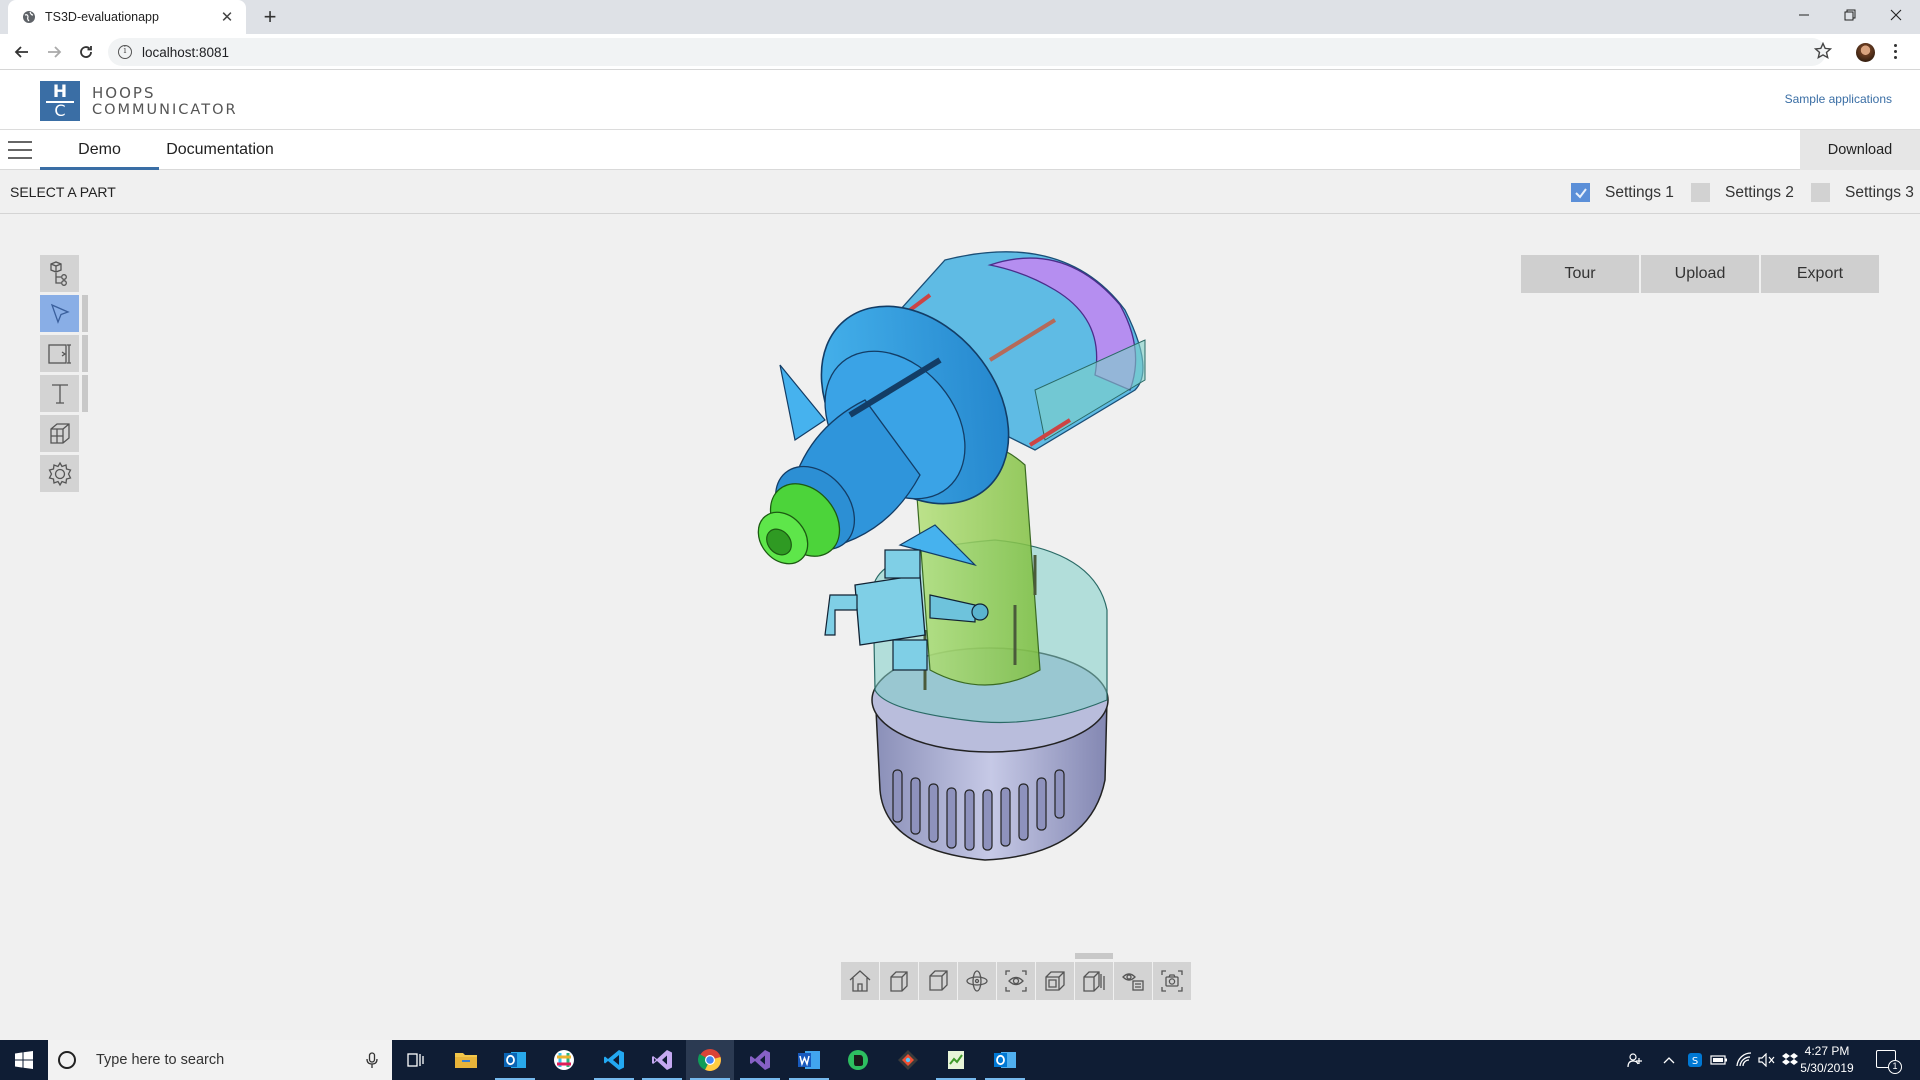 The height and width of the screenshot is (1080, 1920). What do you see at coordinates (662, 1060) in the screenshot?
I see `visual-studio-icon` at bounding box center [662, 1060].